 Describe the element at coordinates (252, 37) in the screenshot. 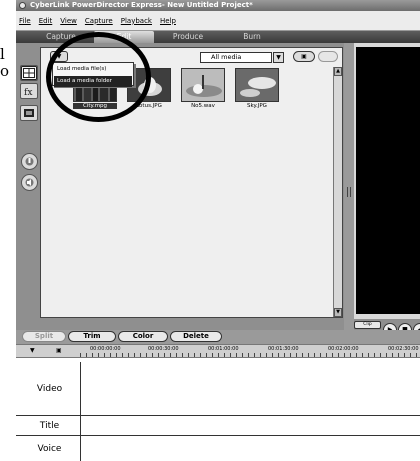

I see `tab-burn: Burn` at that location.